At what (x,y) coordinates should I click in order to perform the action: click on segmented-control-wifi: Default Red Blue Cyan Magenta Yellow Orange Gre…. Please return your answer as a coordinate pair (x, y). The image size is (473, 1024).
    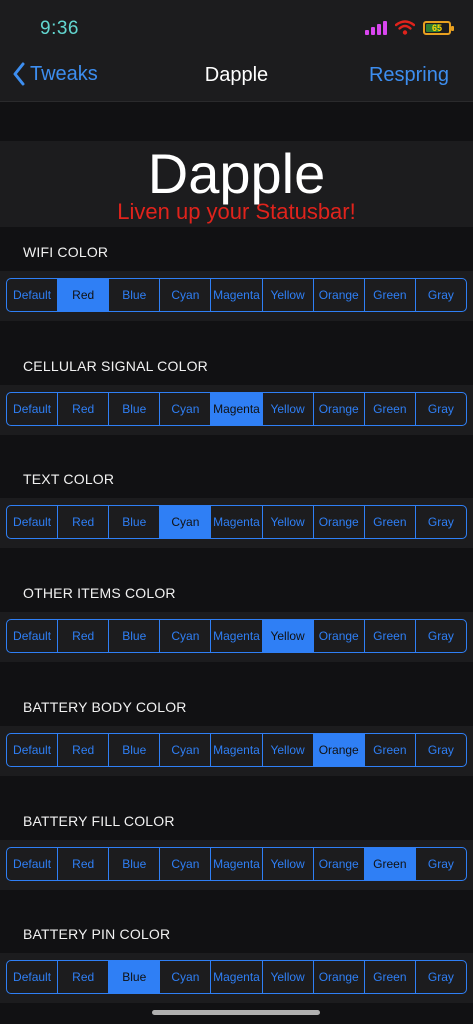
    Looking at the image, I should click on (236, 295).